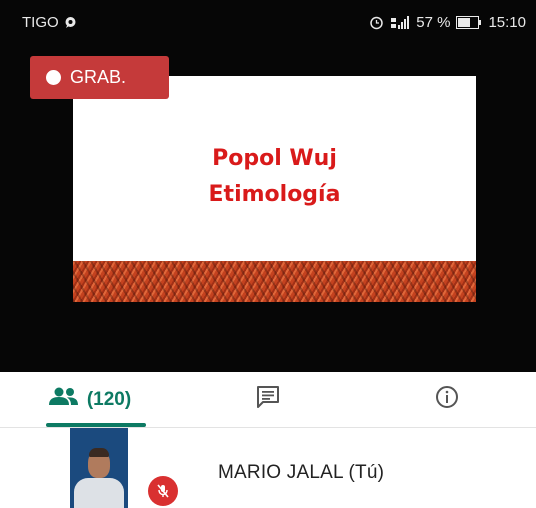 The height and width of the screenshot is (508, 536). Describe the element at coordinates (400, 22) in the screenshot. I see `signal-icon` at that location.